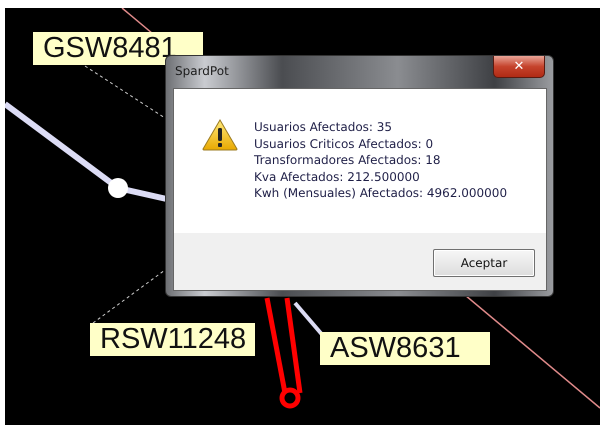 The height and width of the screenshot is (425, 600). What do you see at coordinates (344, 144) in the screenshot?
I see `message-line: Usuarios Criticos Afectados: 0` at bounding box center [344, 144].